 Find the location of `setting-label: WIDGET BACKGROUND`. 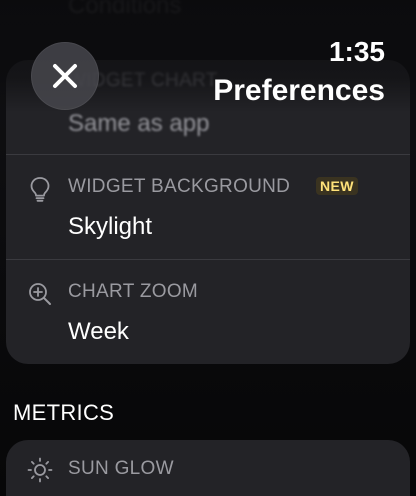

setting-label: WIDGET BACKGROUND is located at coordinates (179, 186).